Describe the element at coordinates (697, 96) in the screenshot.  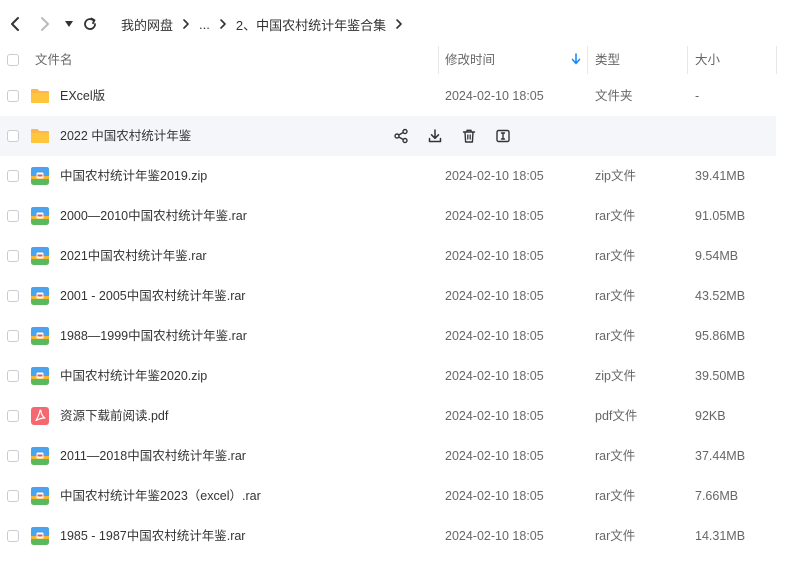
I see `file-size: -` at that location.